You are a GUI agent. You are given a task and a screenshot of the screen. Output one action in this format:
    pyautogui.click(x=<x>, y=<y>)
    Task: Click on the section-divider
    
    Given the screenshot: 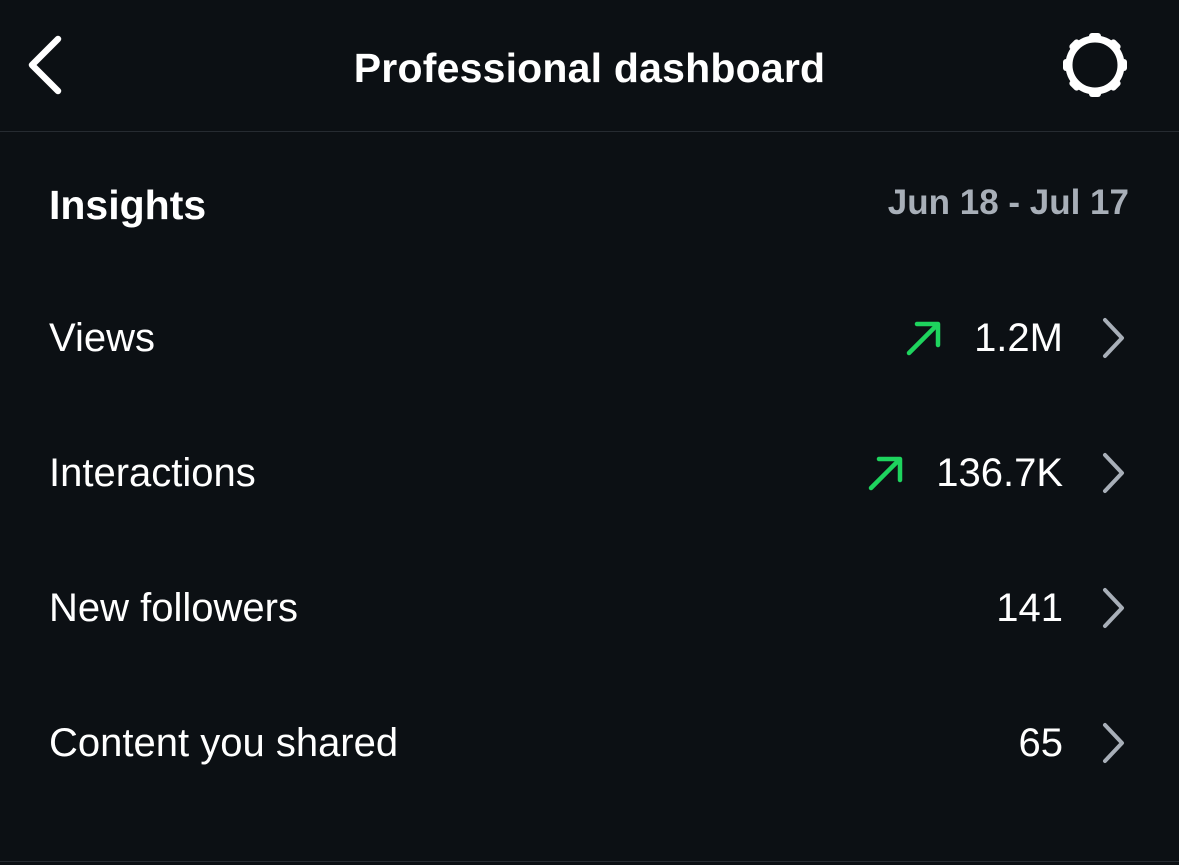 What is the action you would take?
    pyautogui.click(x=589, y=861)
    